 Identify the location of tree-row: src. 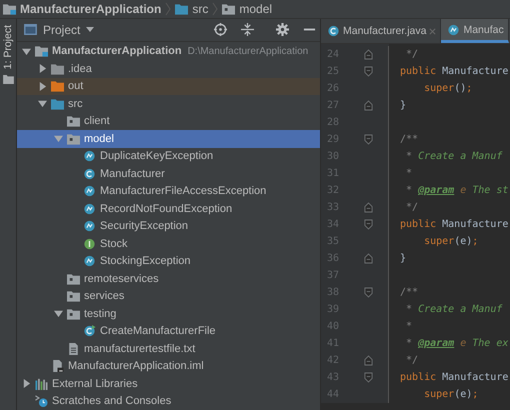
(168, 103).